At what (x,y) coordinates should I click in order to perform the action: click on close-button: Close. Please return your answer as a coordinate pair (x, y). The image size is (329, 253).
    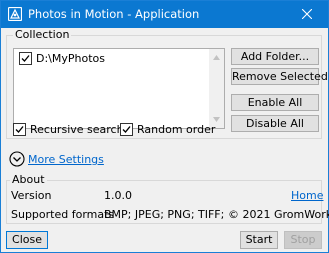
    Looking at the image, I should click on (27, 240).